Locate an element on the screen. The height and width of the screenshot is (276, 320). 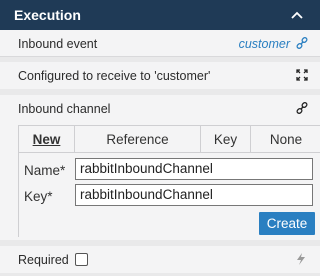
tab-key: Key is located at coordinates (226, 139).